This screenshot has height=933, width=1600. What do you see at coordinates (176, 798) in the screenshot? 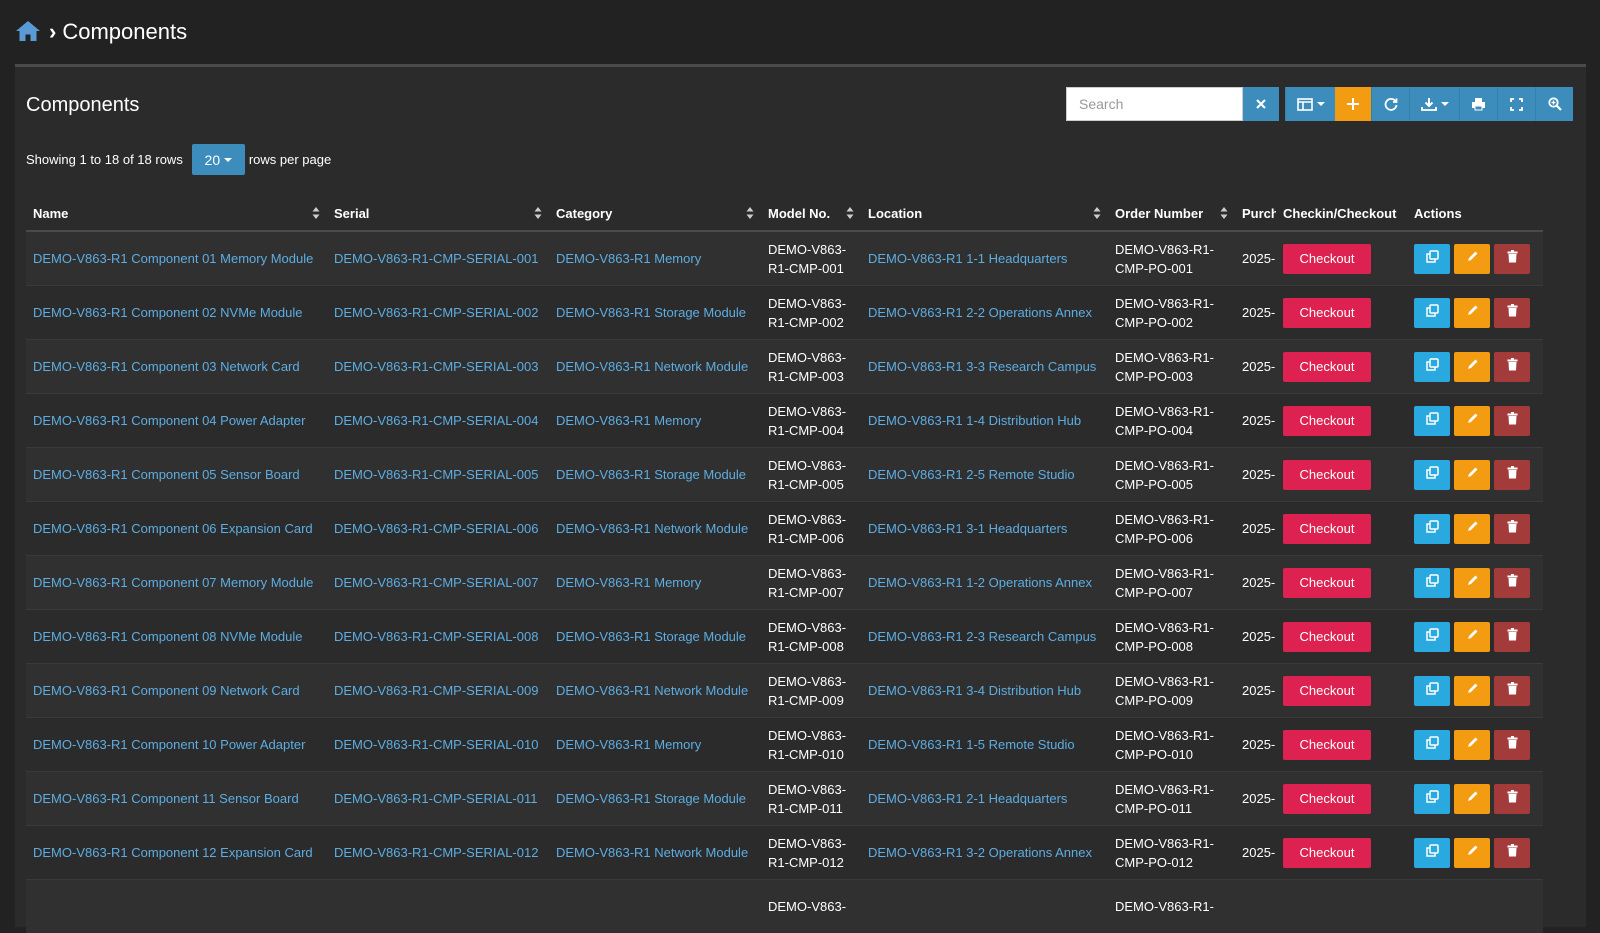
I see `component-name-link: DEMO-V863-R1 Component 11 Sensor Board` at bounding box center [176, 798].